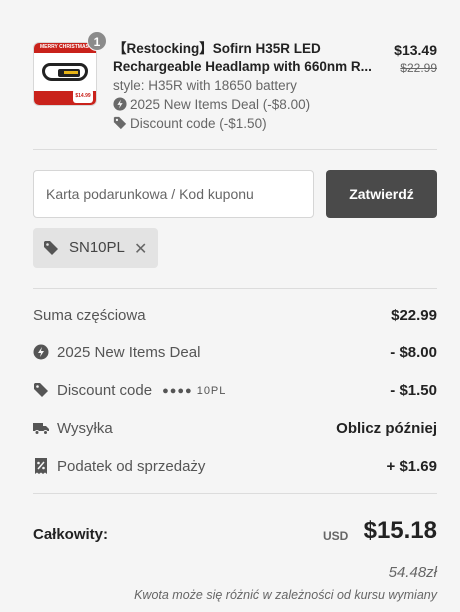  What do you see at coordinates (235, 393) in the screenshot?
I see `discount-row: Discount code ●●●● 10PL - $1.50` at bounding box center [235, 393].